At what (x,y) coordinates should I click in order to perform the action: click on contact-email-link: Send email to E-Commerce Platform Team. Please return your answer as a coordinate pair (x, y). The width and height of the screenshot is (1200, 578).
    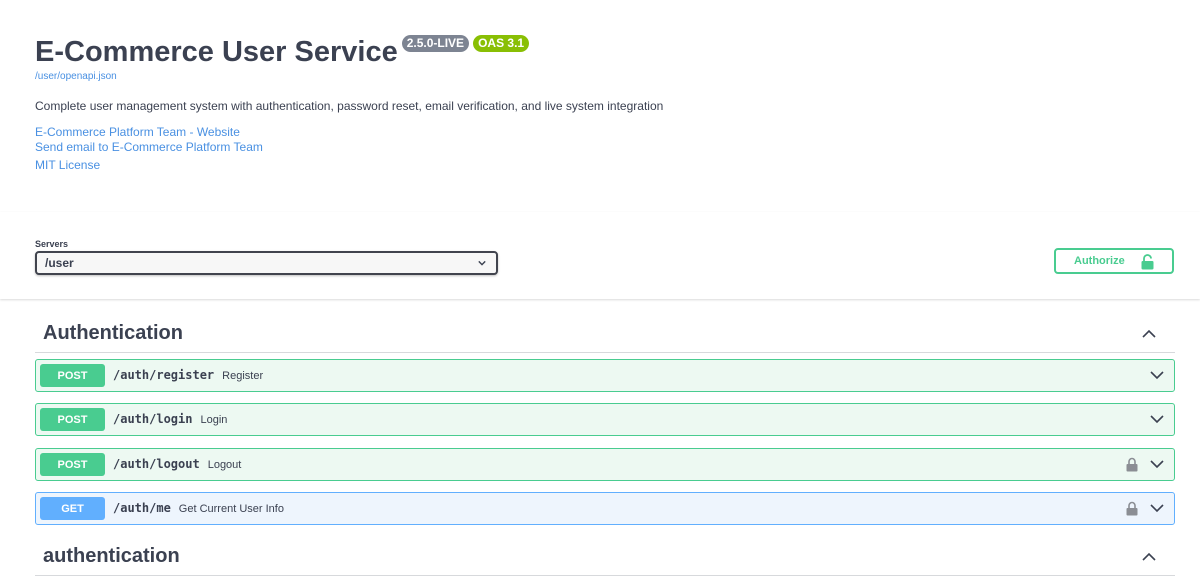
    Looking at the image, I should click on (149, 147).